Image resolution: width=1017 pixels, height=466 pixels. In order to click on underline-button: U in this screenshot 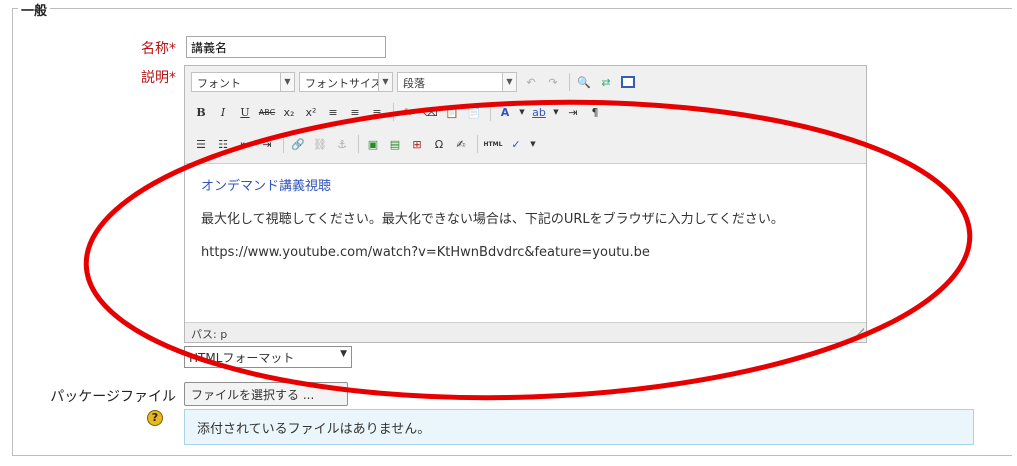, I will do `click(245, 112)`.